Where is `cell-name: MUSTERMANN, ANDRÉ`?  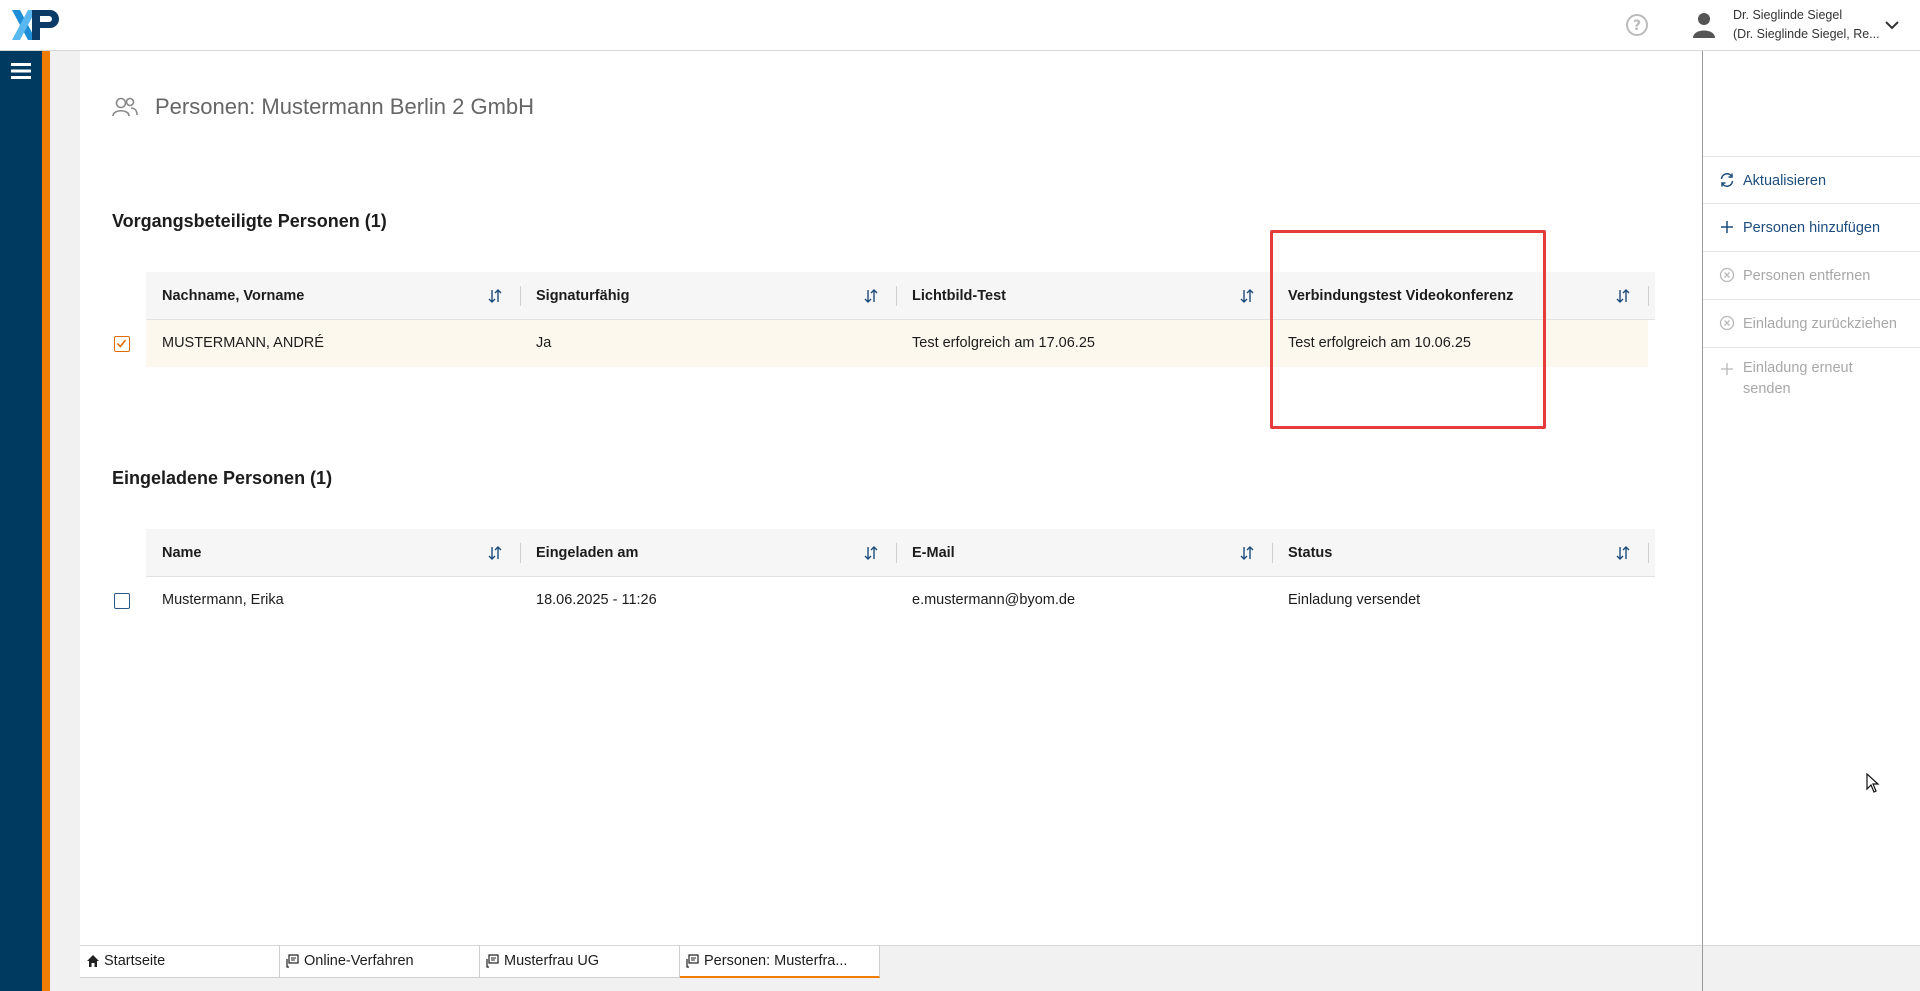 cell-name: MUSTERMANN, ANDRÉ is located at coordinates (243, 343).